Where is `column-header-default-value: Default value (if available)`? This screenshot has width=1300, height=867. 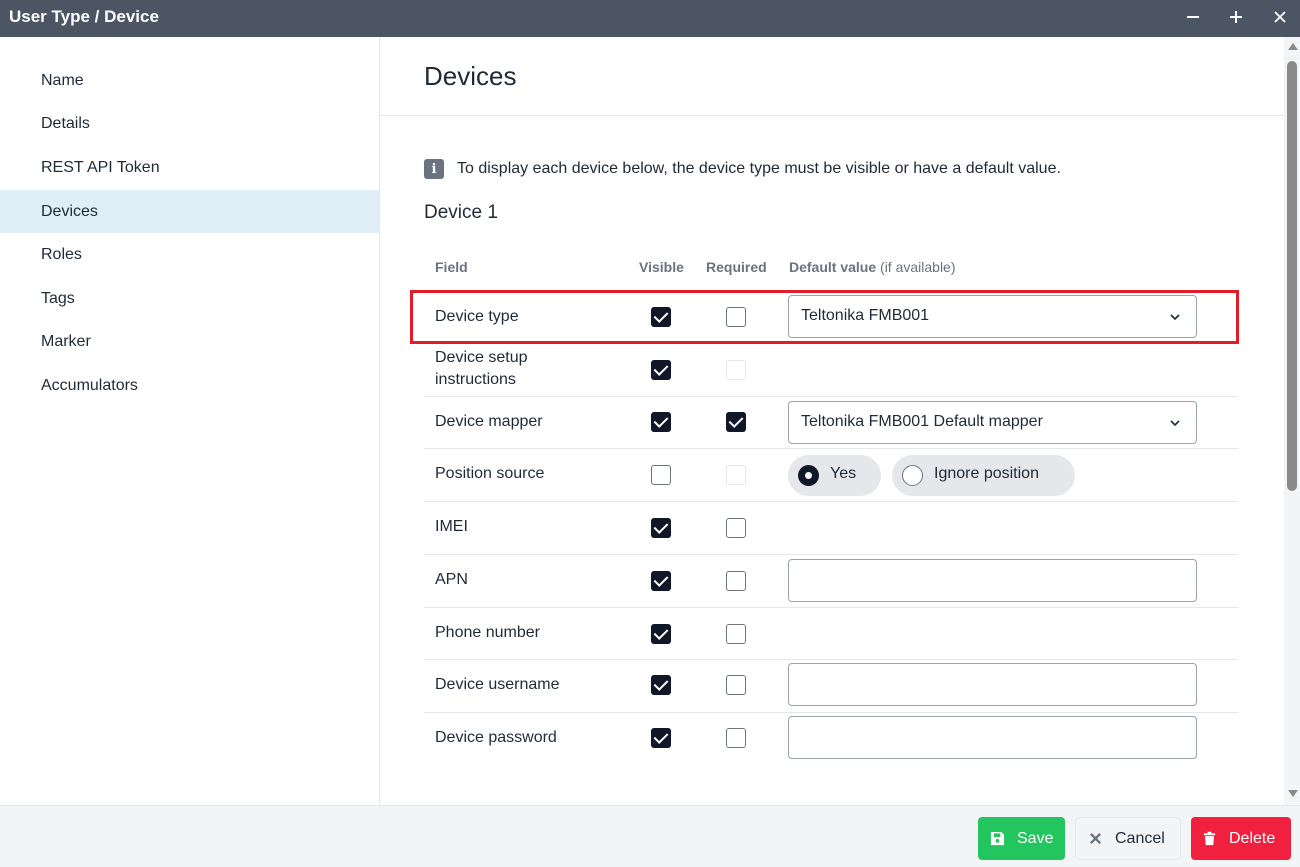 column-header-default-value: Default value (if available) is located at coordinates (872, 267).